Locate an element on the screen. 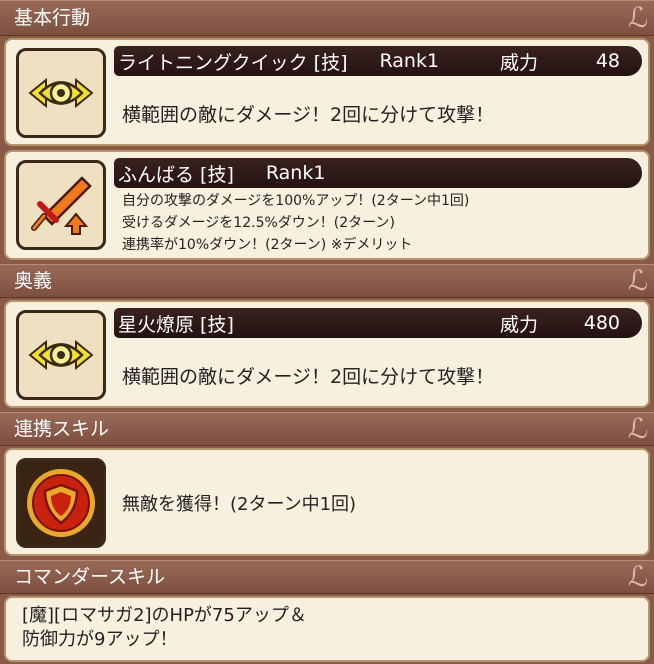 Image resolution: width=654 pixels, height=664 pixels. sword-up-arrow-icon is located at coordinates (61, 205).